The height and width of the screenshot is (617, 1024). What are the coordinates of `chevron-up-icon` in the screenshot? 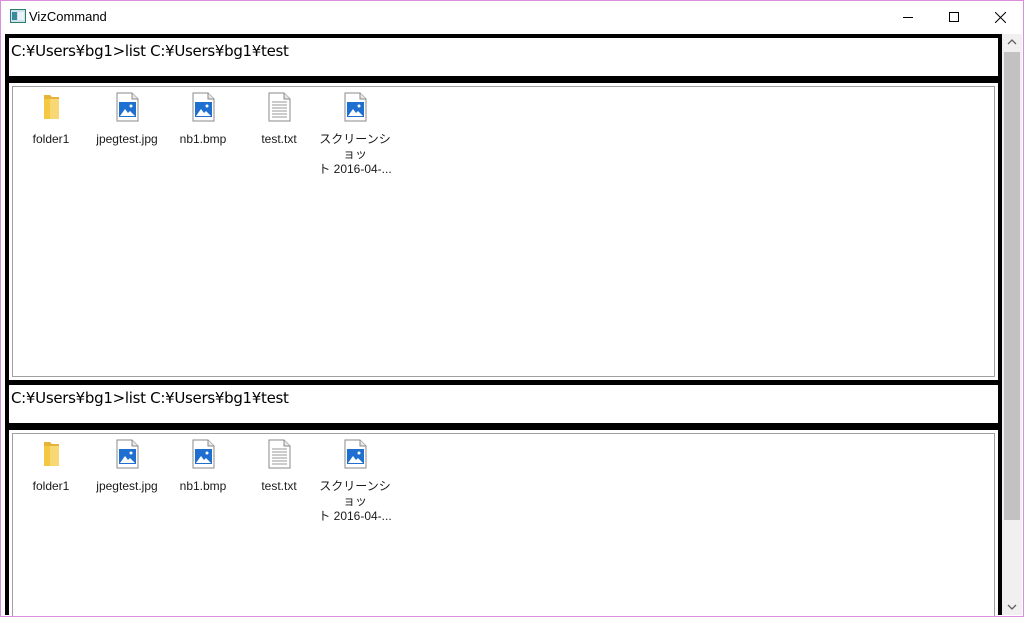 It's located at (1012, 42).